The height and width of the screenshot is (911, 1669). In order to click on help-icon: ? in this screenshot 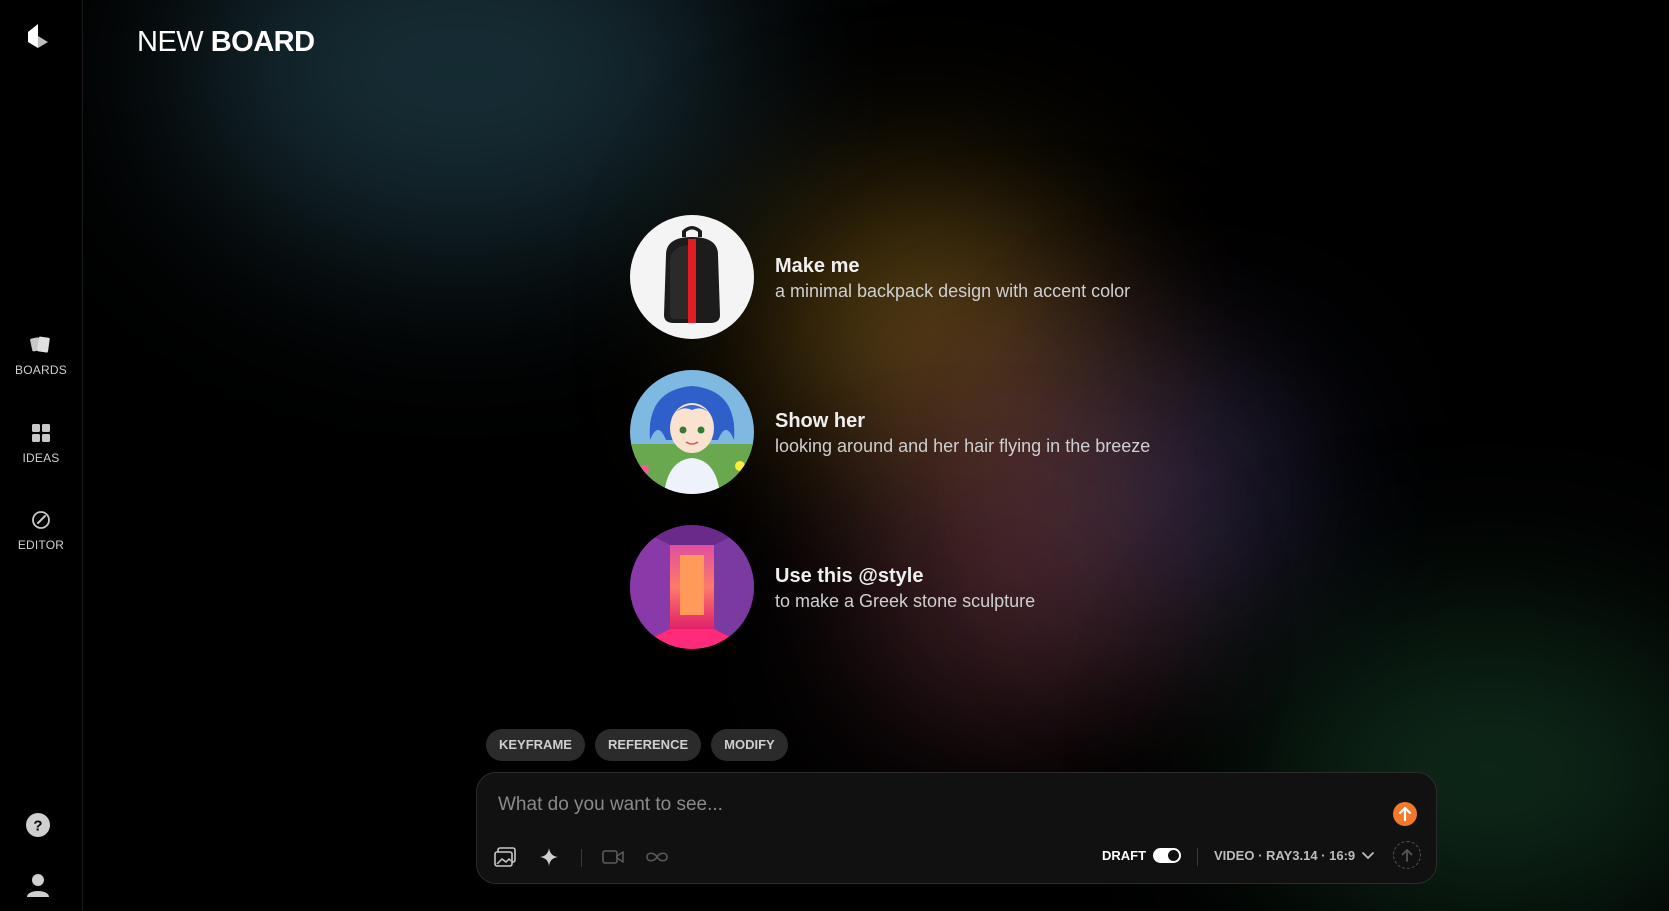, I will do `click(38, 825)`.